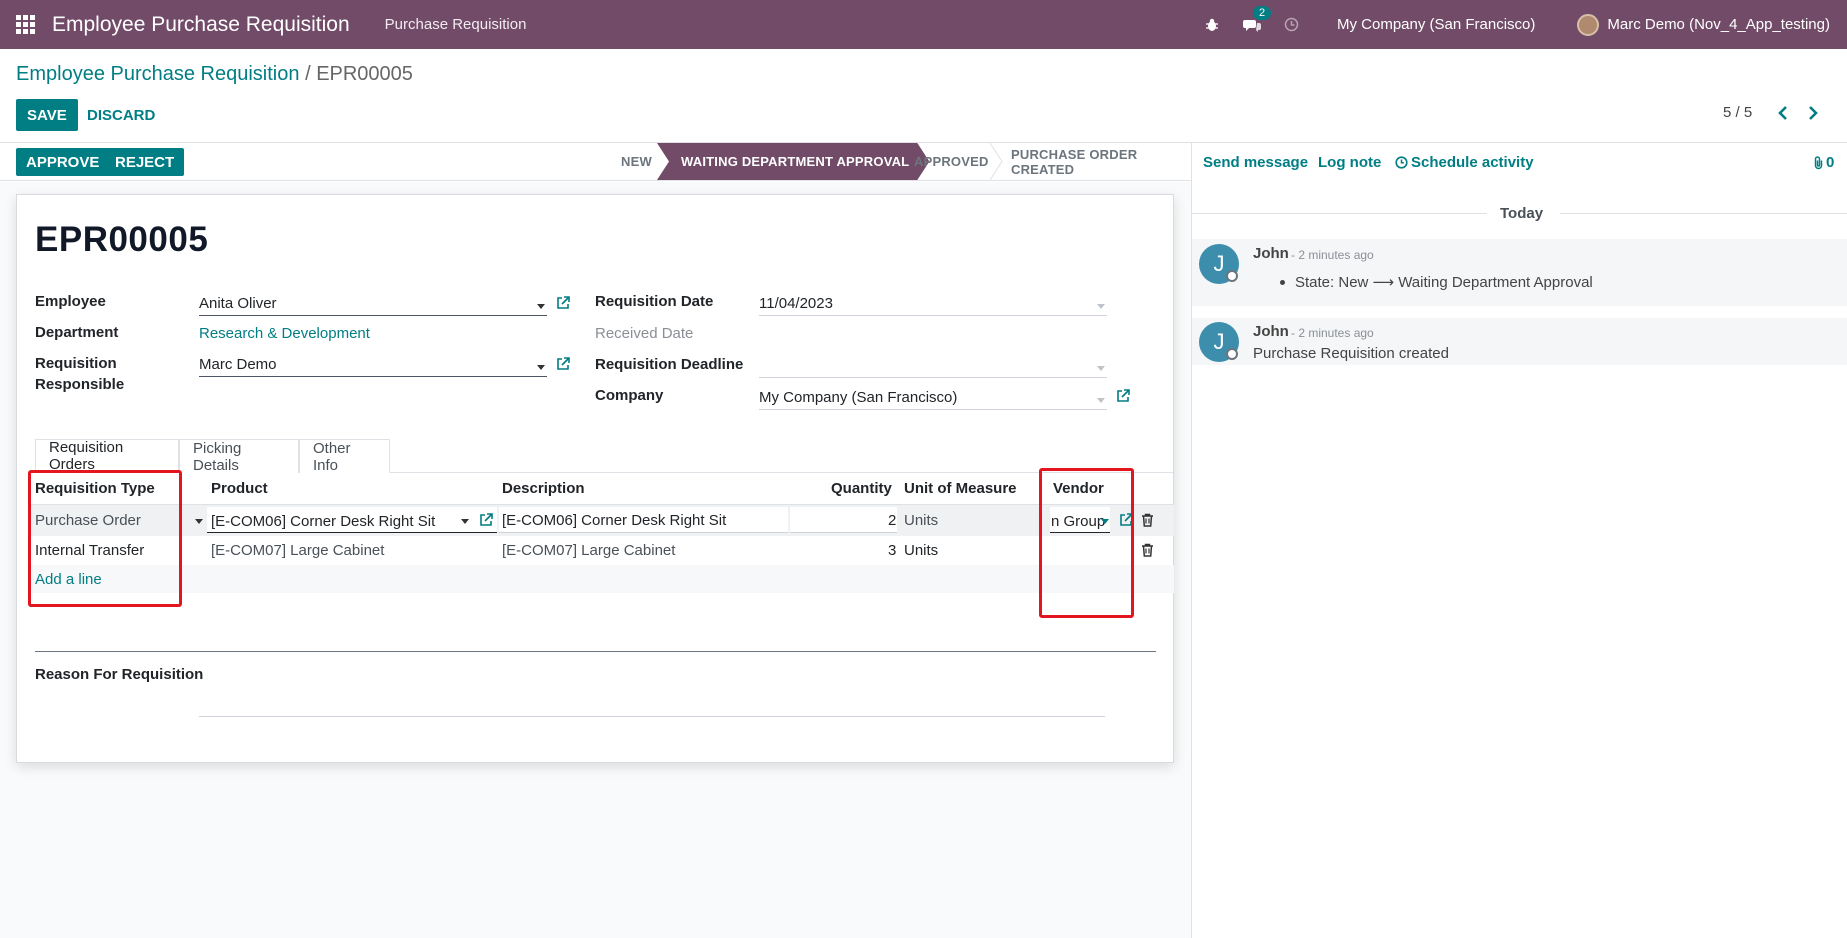  What do you see at coordinates (76, 363) in the screenshot?
I see `requisition-responsible-label-line1: Requisition` at bounding box center [76, 363].